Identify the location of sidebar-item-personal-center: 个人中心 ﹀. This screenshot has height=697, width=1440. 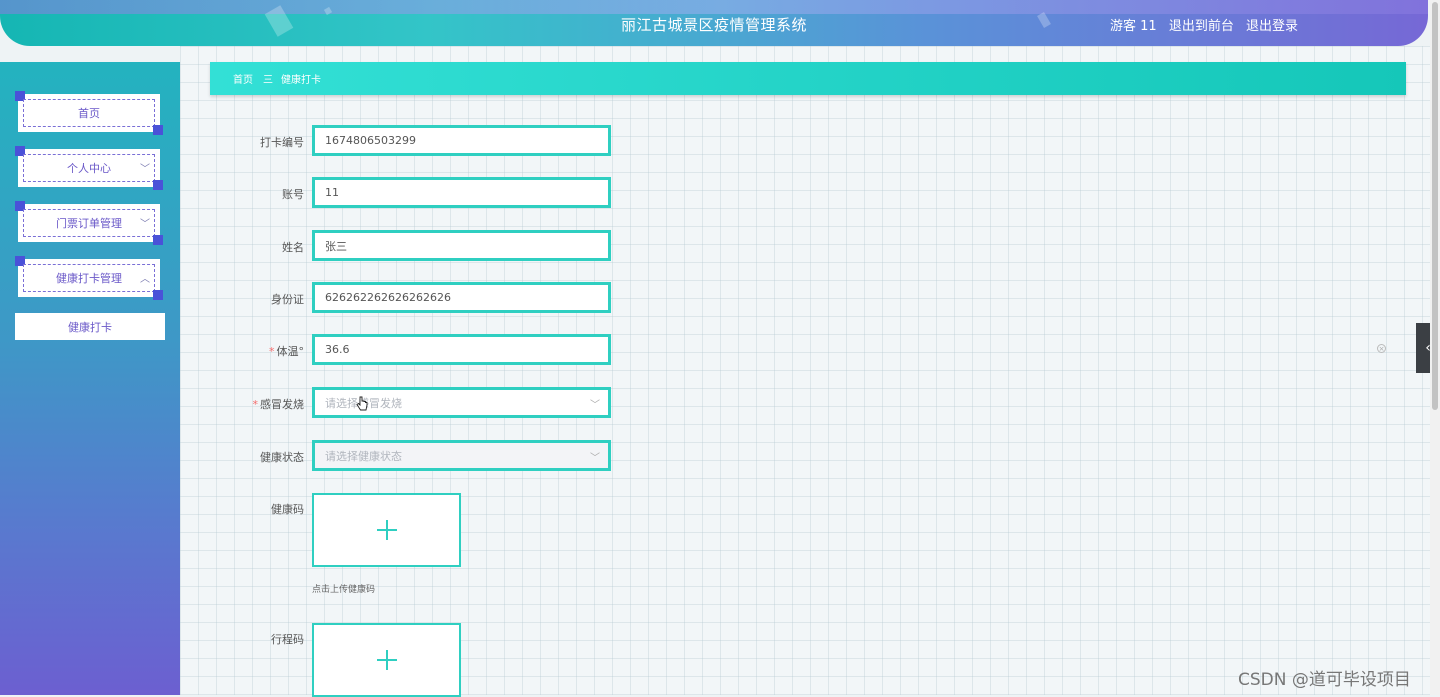
(89, 168).